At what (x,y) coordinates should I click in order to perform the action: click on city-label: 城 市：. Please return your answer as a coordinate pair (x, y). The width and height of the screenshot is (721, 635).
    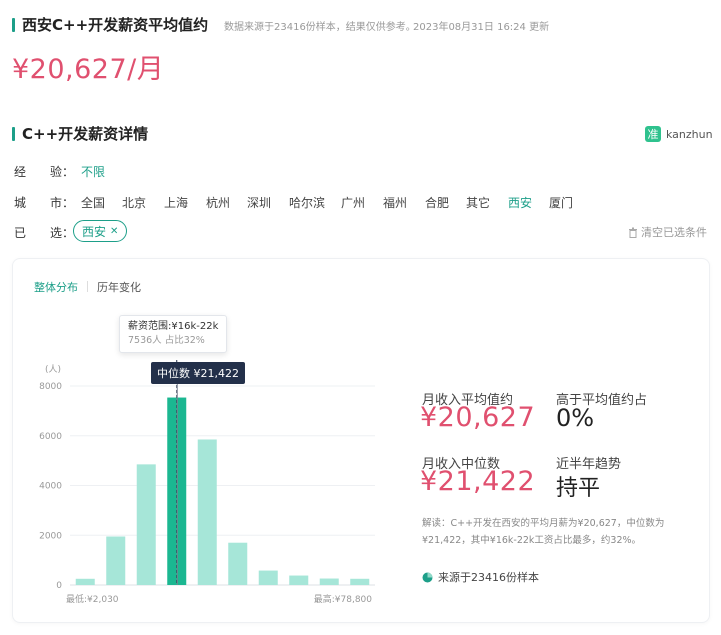
    Looking at the image, I should click on (44, 203).